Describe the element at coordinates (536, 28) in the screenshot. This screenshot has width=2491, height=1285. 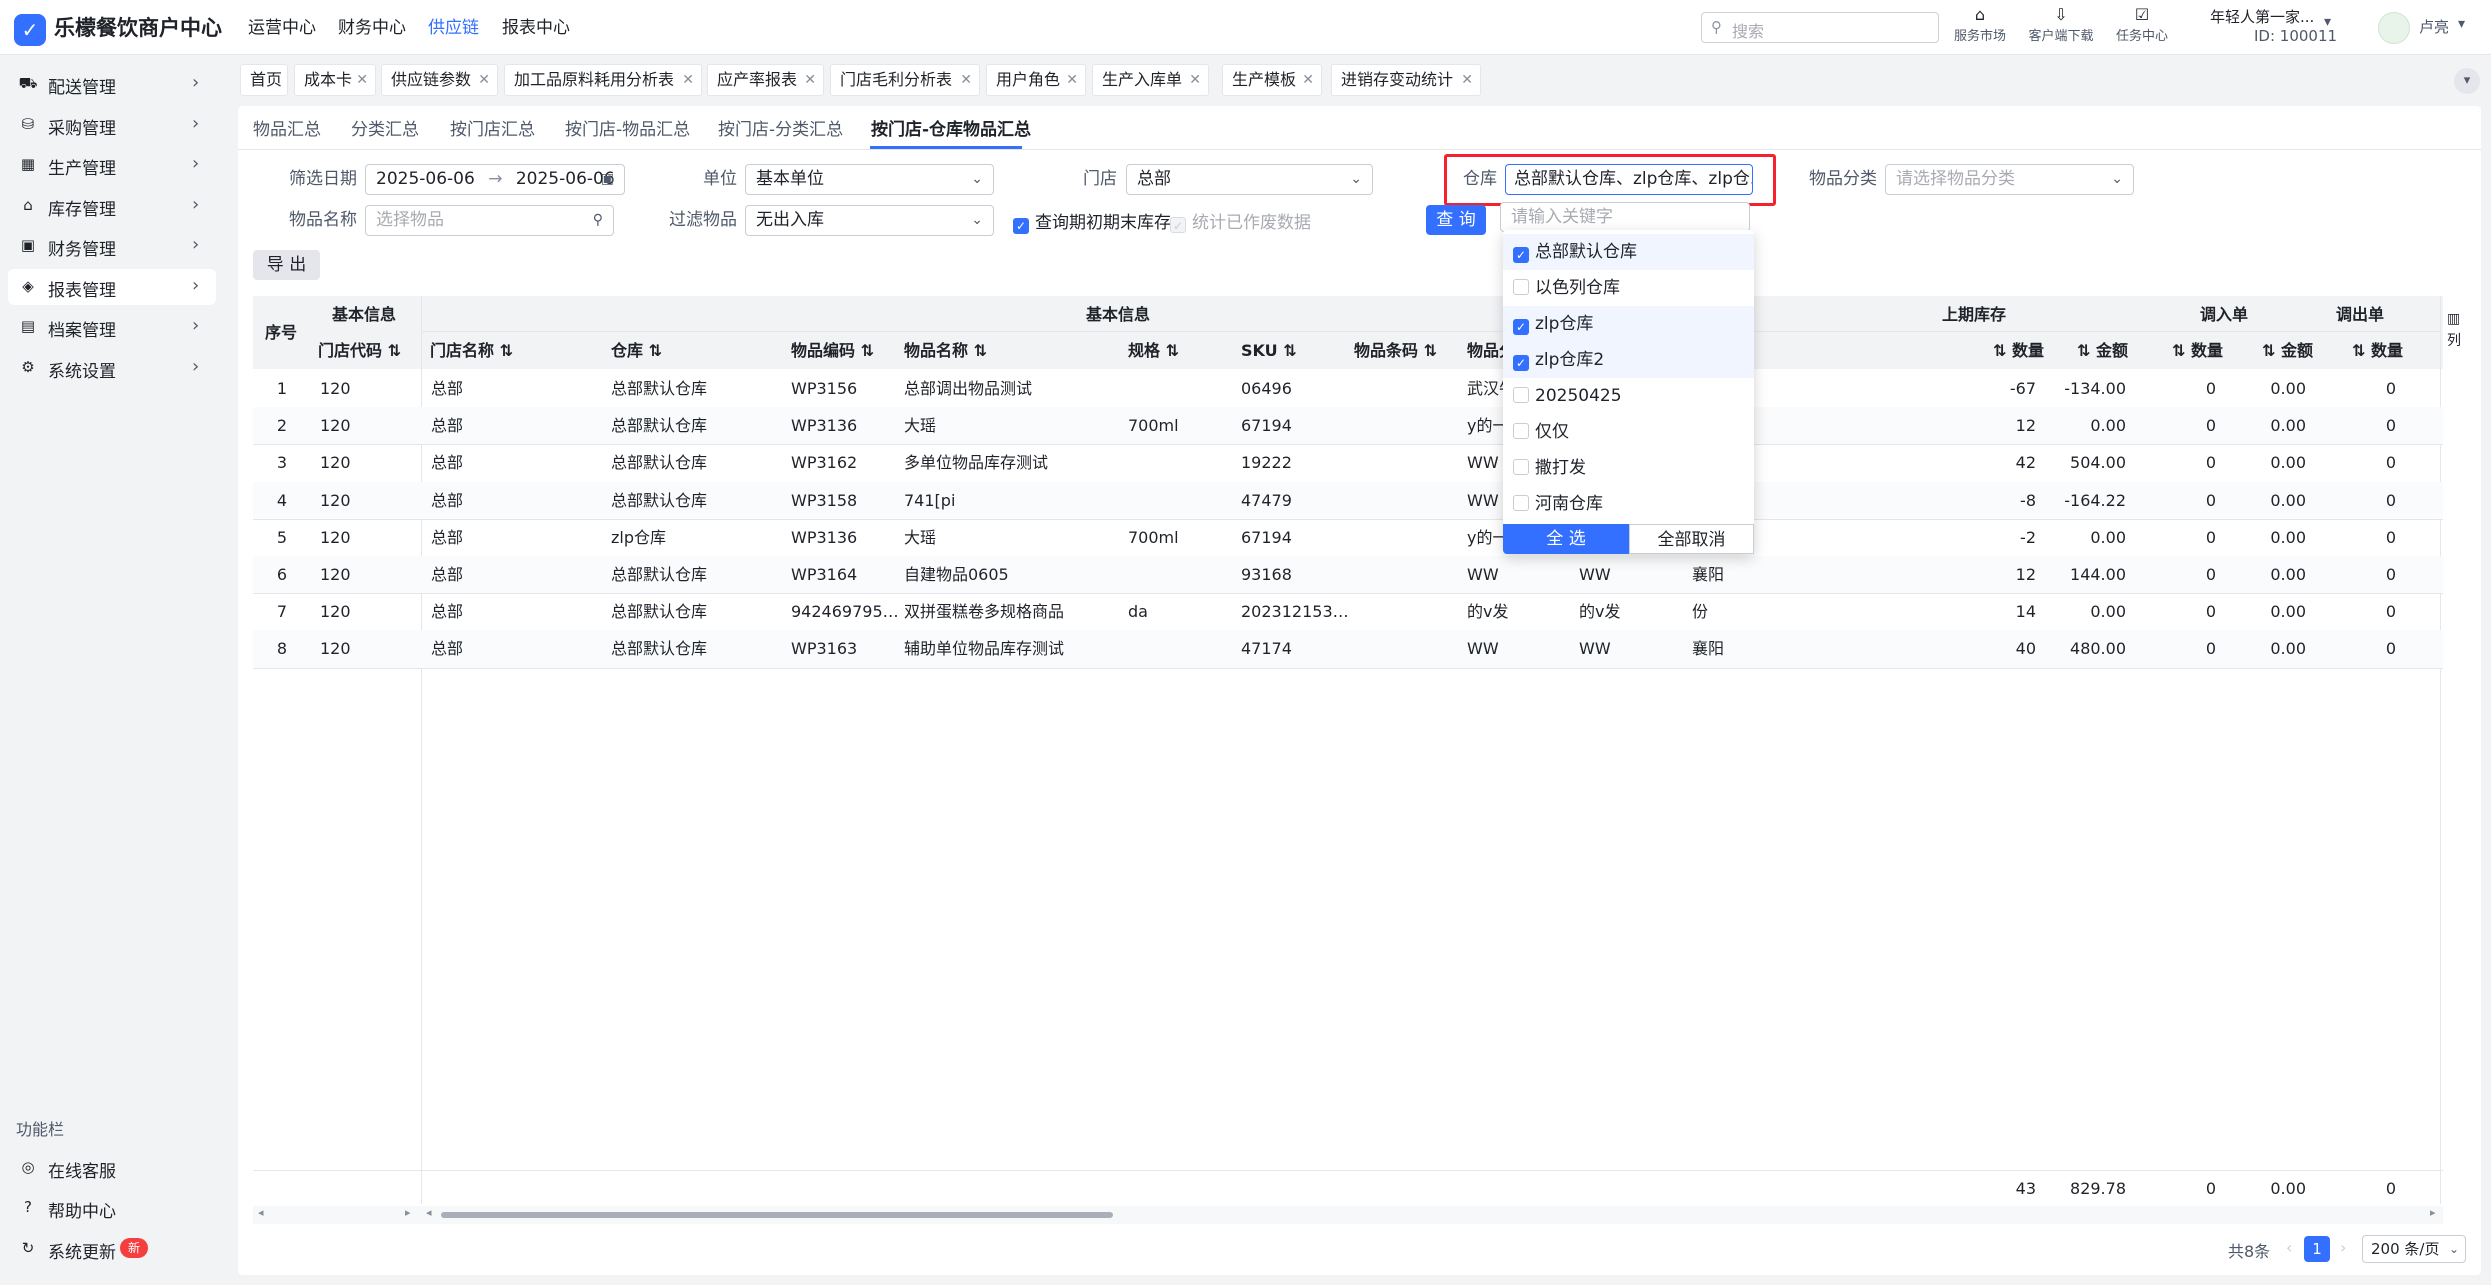
I see `topnav-reports: 报表中心` at that location.